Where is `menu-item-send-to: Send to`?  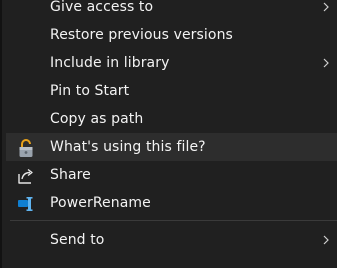
menu-item-send-to: Send to is located at coordinates (171, 240).